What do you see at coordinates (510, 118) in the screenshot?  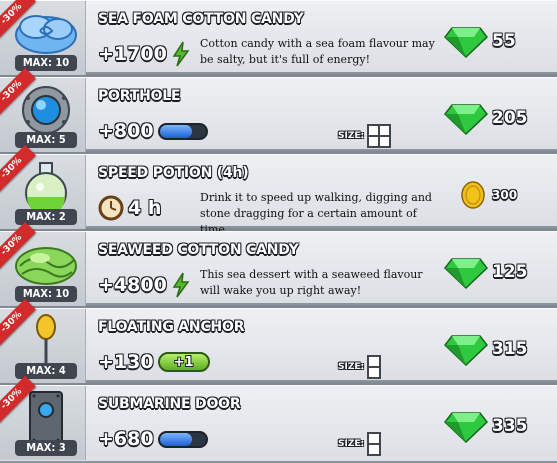 I see `price-amount: 205` at bounding box center [510, 118].